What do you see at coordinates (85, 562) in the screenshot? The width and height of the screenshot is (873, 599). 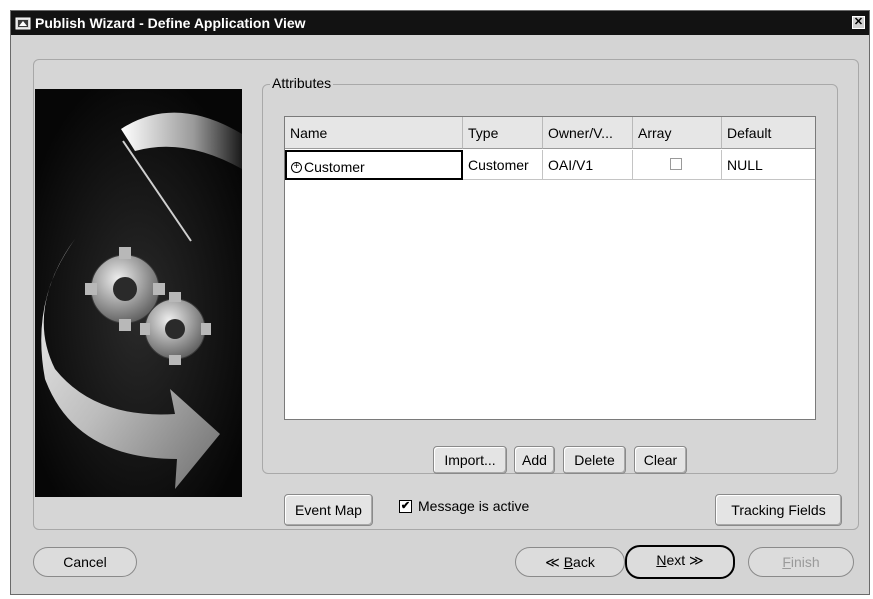 I see `cancel-button: Cancel` at bounding box center [85, 562].